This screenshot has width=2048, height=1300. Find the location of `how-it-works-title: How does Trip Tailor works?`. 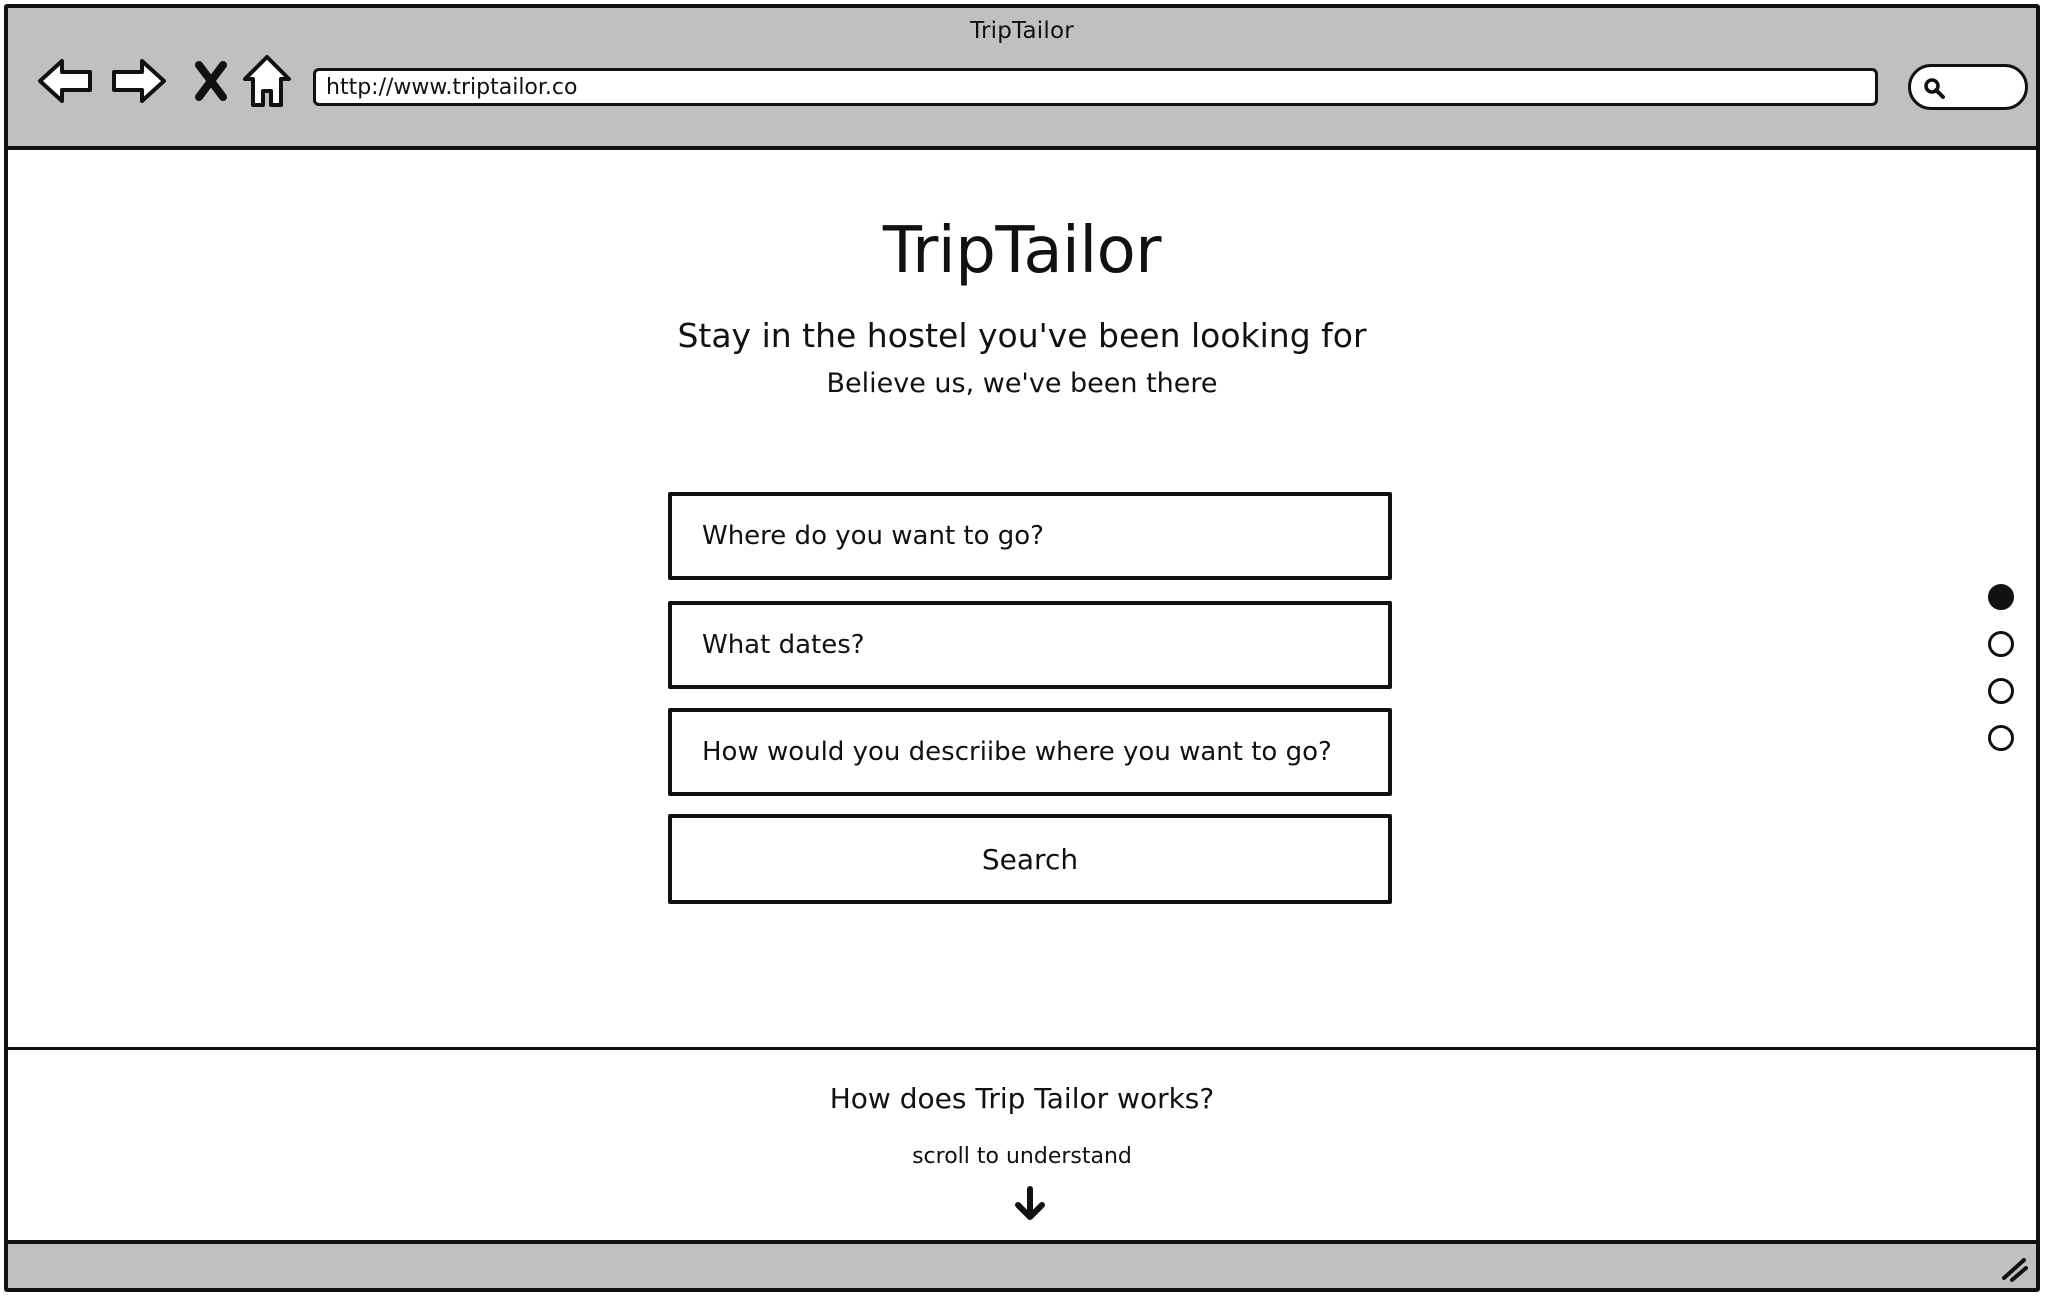

how-it-works-title: How does Trip Tailor works? is located at coordinates (1022, 1098).